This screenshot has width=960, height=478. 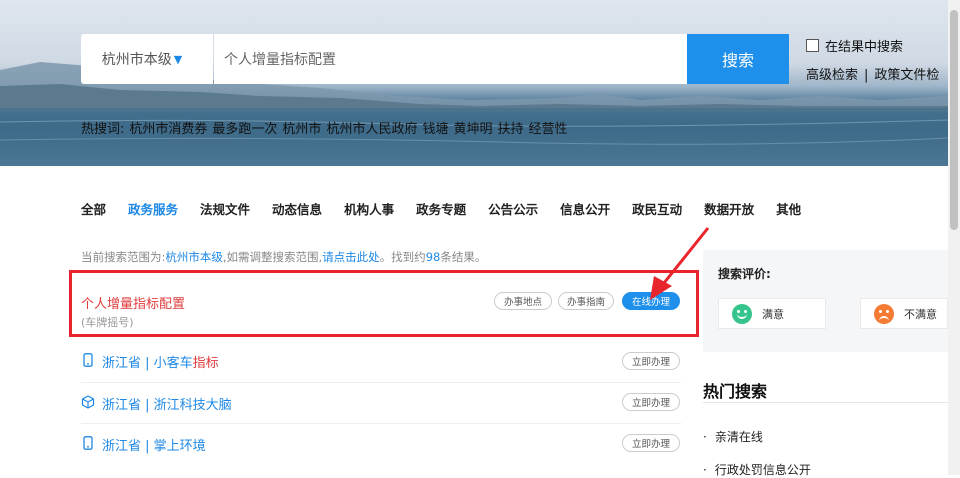 I want to click on hot-search-divider, so click(x=825, y=402).